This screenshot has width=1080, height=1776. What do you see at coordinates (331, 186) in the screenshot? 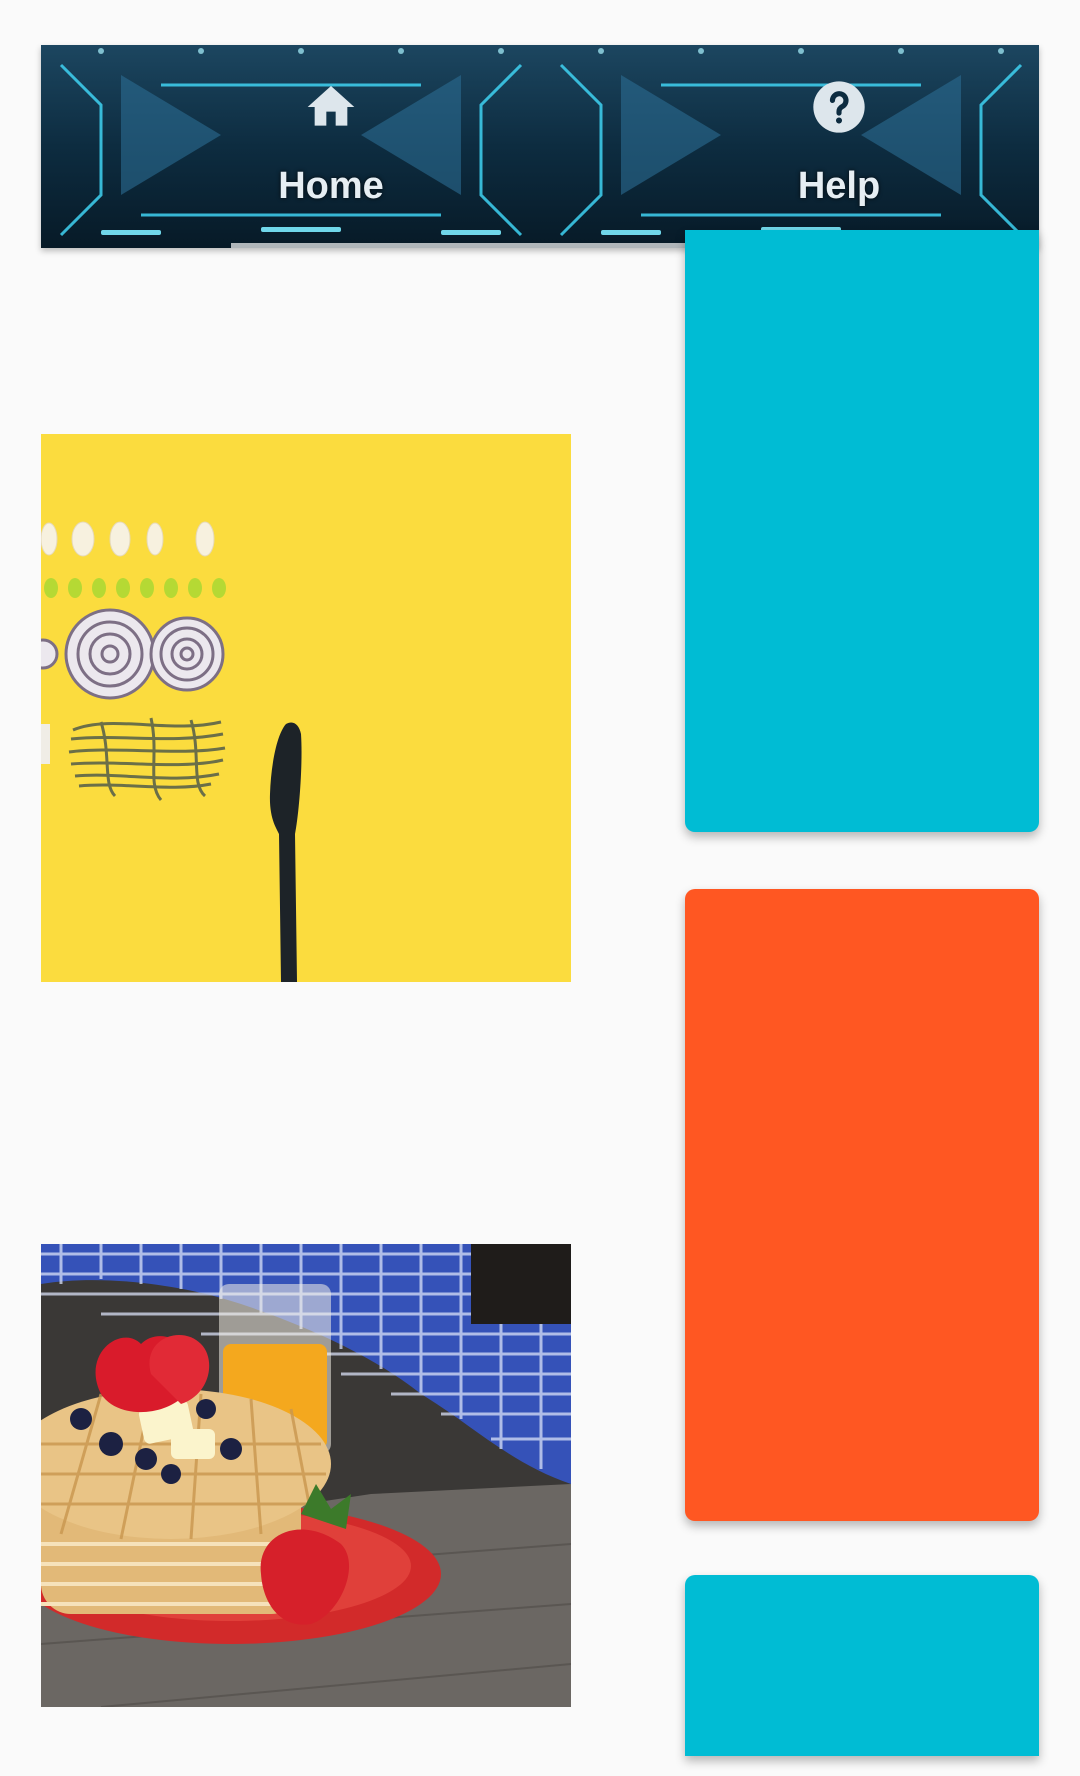
I see `tab-home-label: Home` at bounding box center [331, 186].